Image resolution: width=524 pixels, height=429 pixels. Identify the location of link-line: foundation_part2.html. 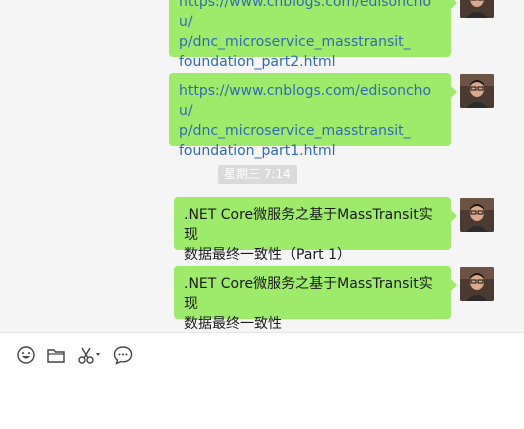
(310, 62).